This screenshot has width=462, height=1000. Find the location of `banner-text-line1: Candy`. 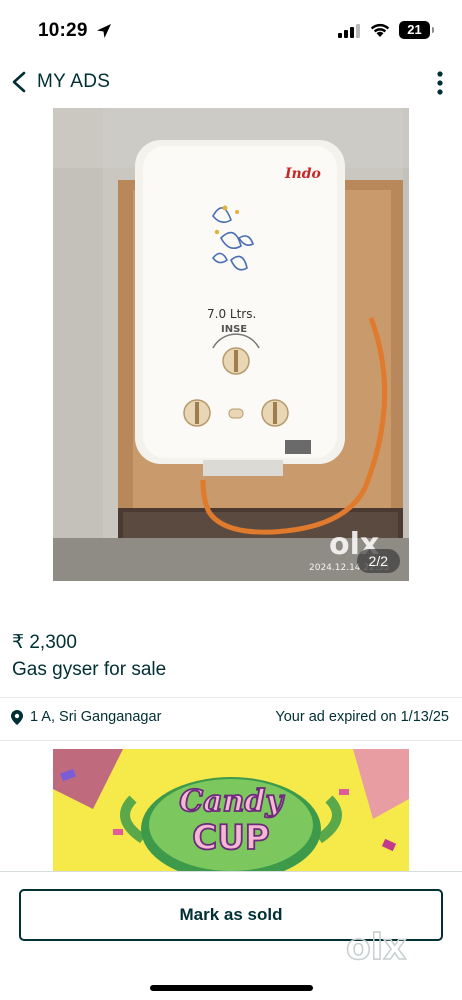

banner-text-line1: Candy is located at coordinates (232, 801).